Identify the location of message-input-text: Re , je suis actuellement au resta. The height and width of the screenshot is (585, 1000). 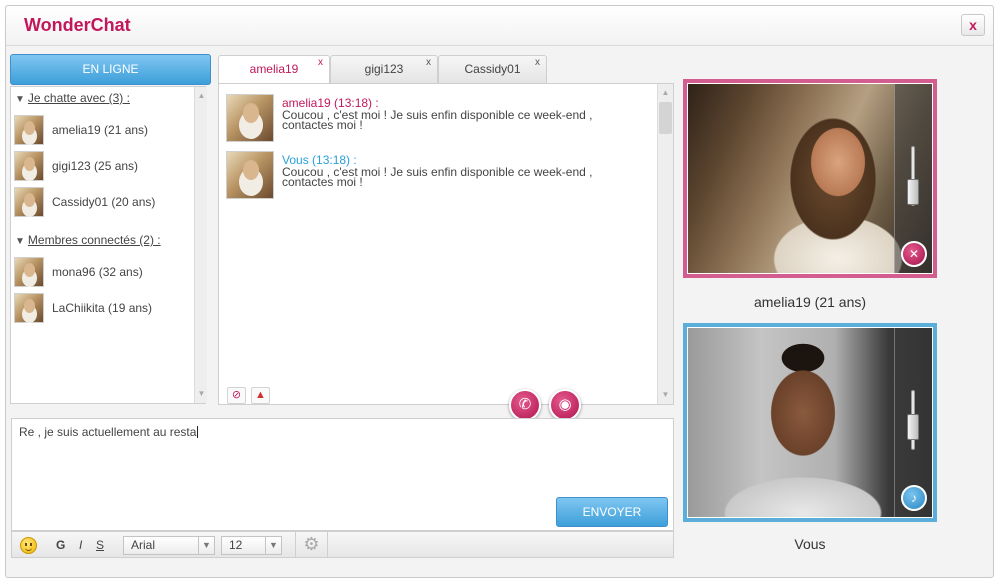
(108, 432).